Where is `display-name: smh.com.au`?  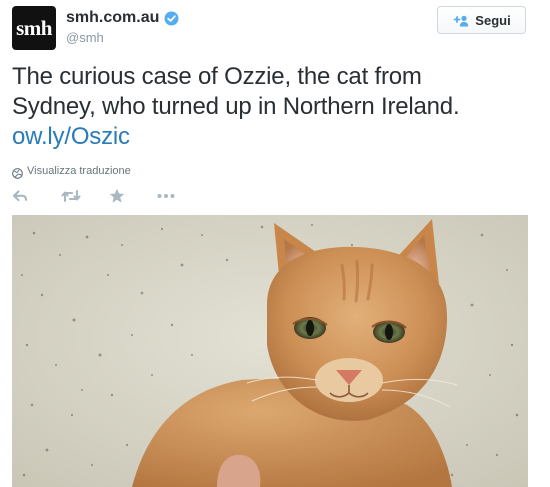 display-name: smh.com.au is located at coordinates (112, 18).